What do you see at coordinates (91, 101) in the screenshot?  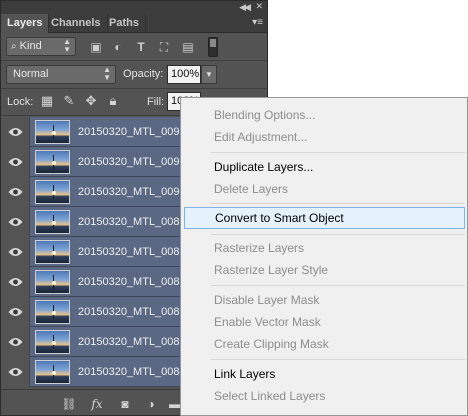 I see `lock-position-icon: ✥` at bounding box center [91, 101].